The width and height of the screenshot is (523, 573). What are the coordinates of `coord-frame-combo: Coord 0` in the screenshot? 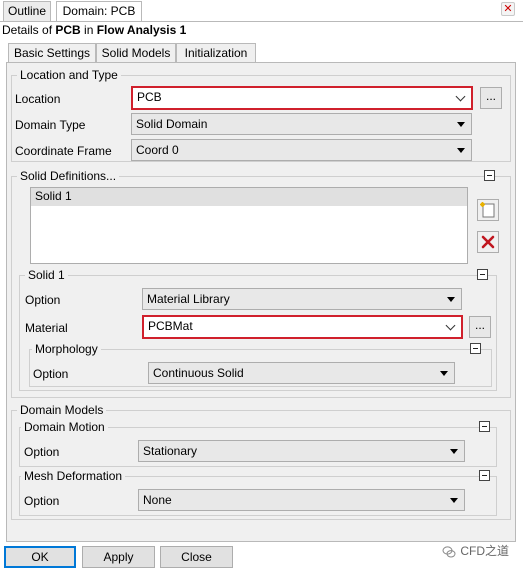 It's located at (301, 150).